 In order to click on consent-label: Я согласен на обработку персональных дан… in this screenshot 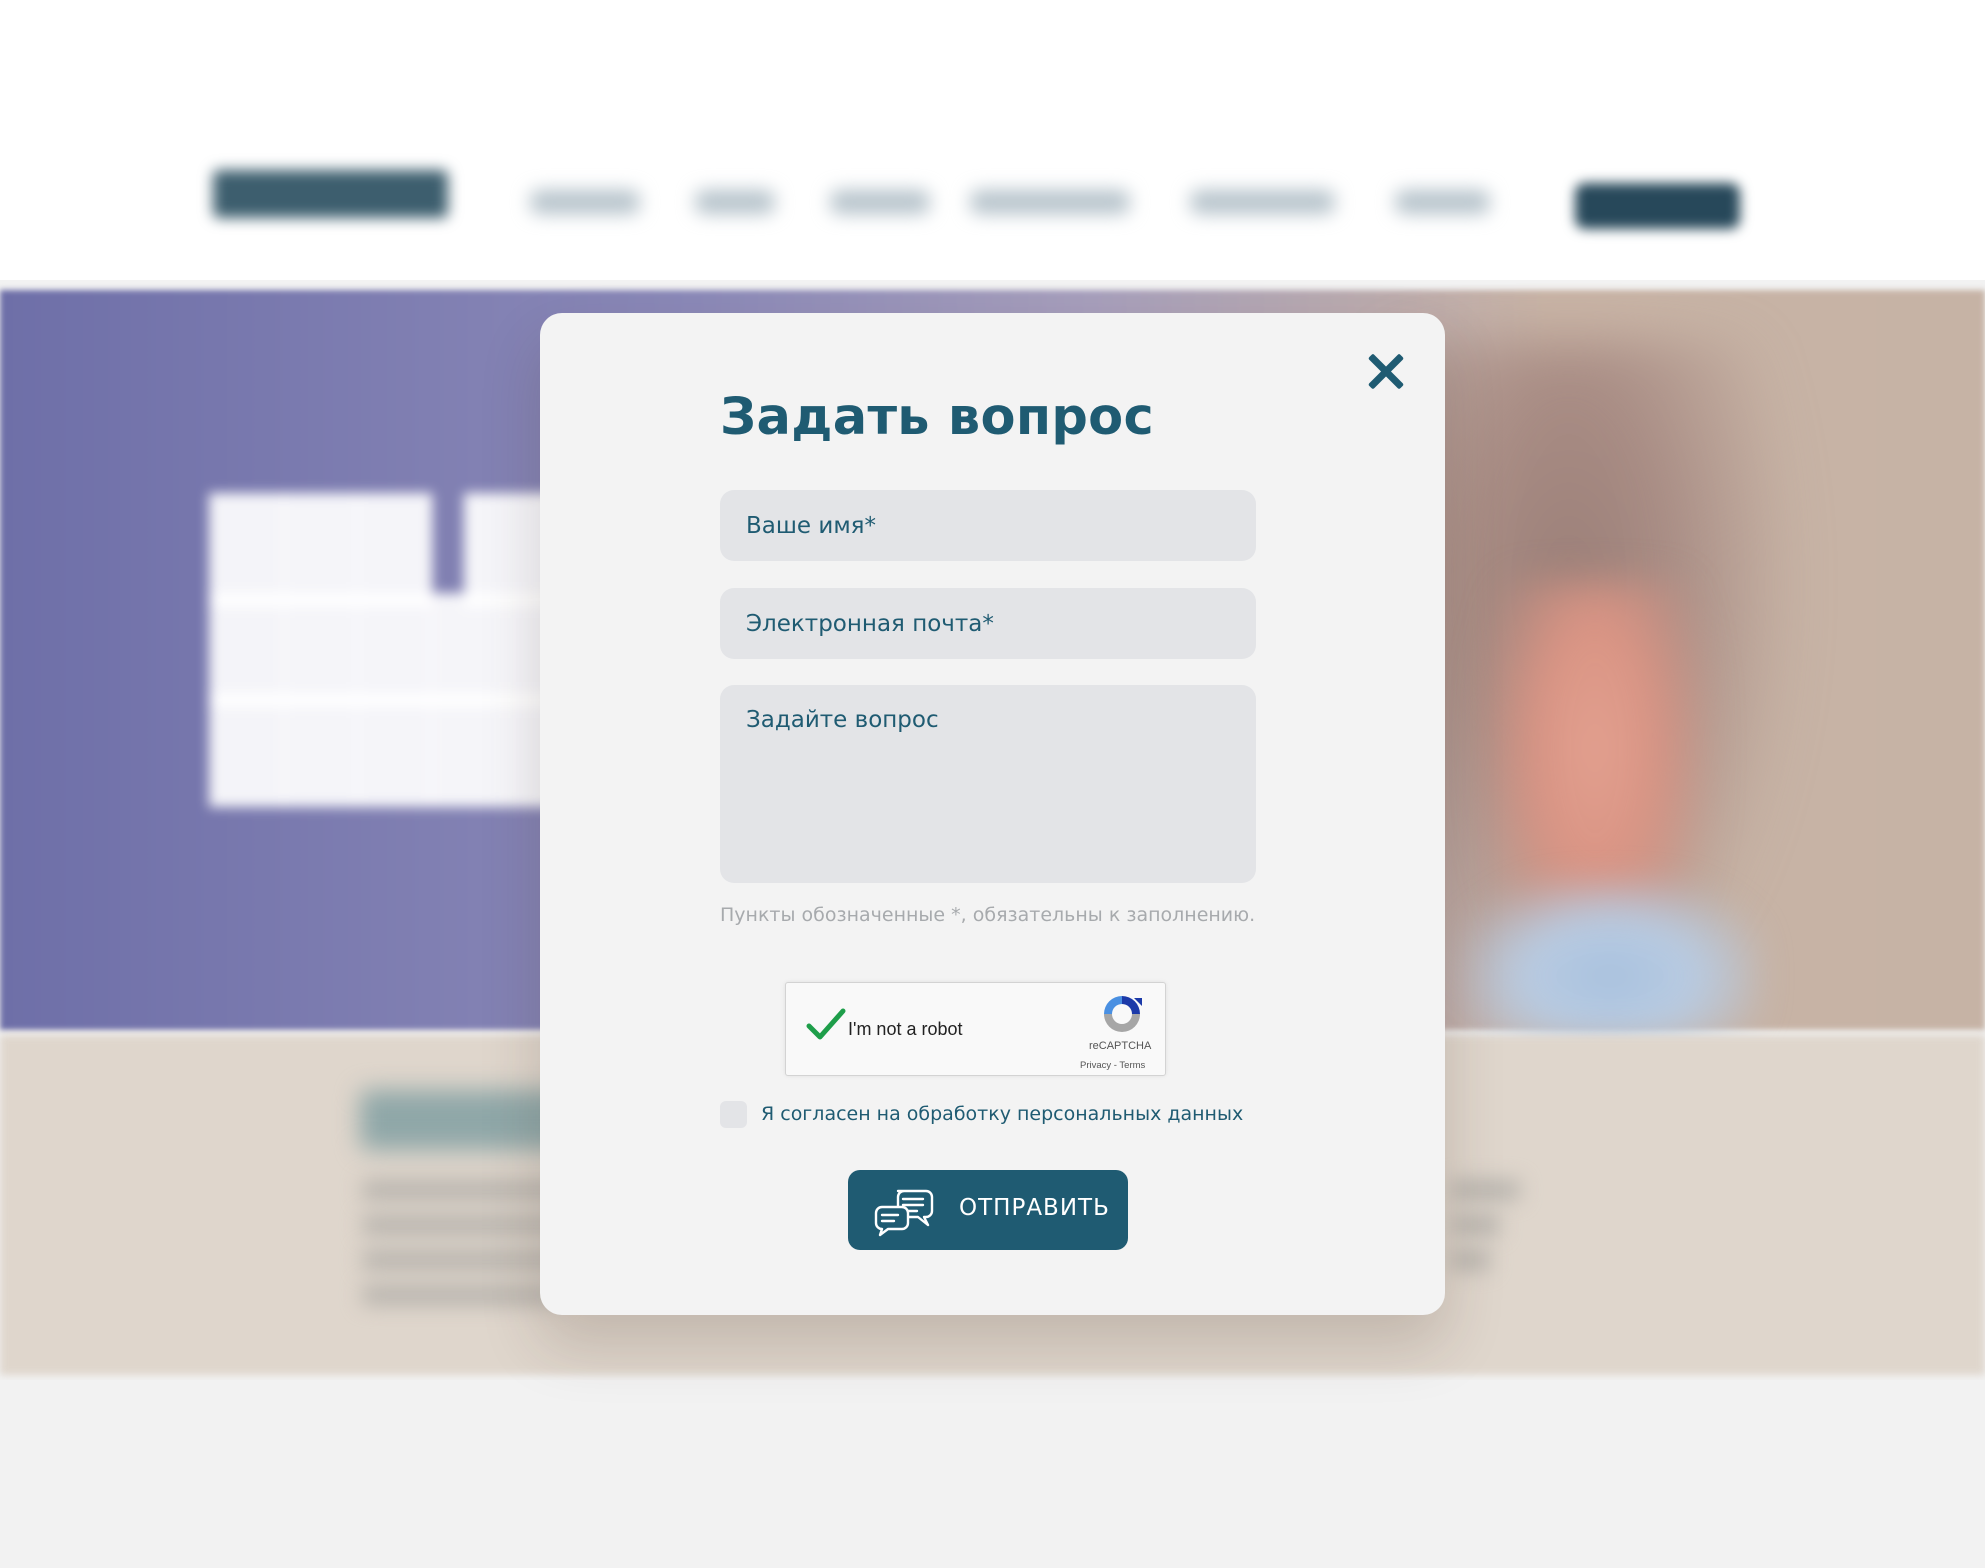, I will do `click(1002, 1114)`.